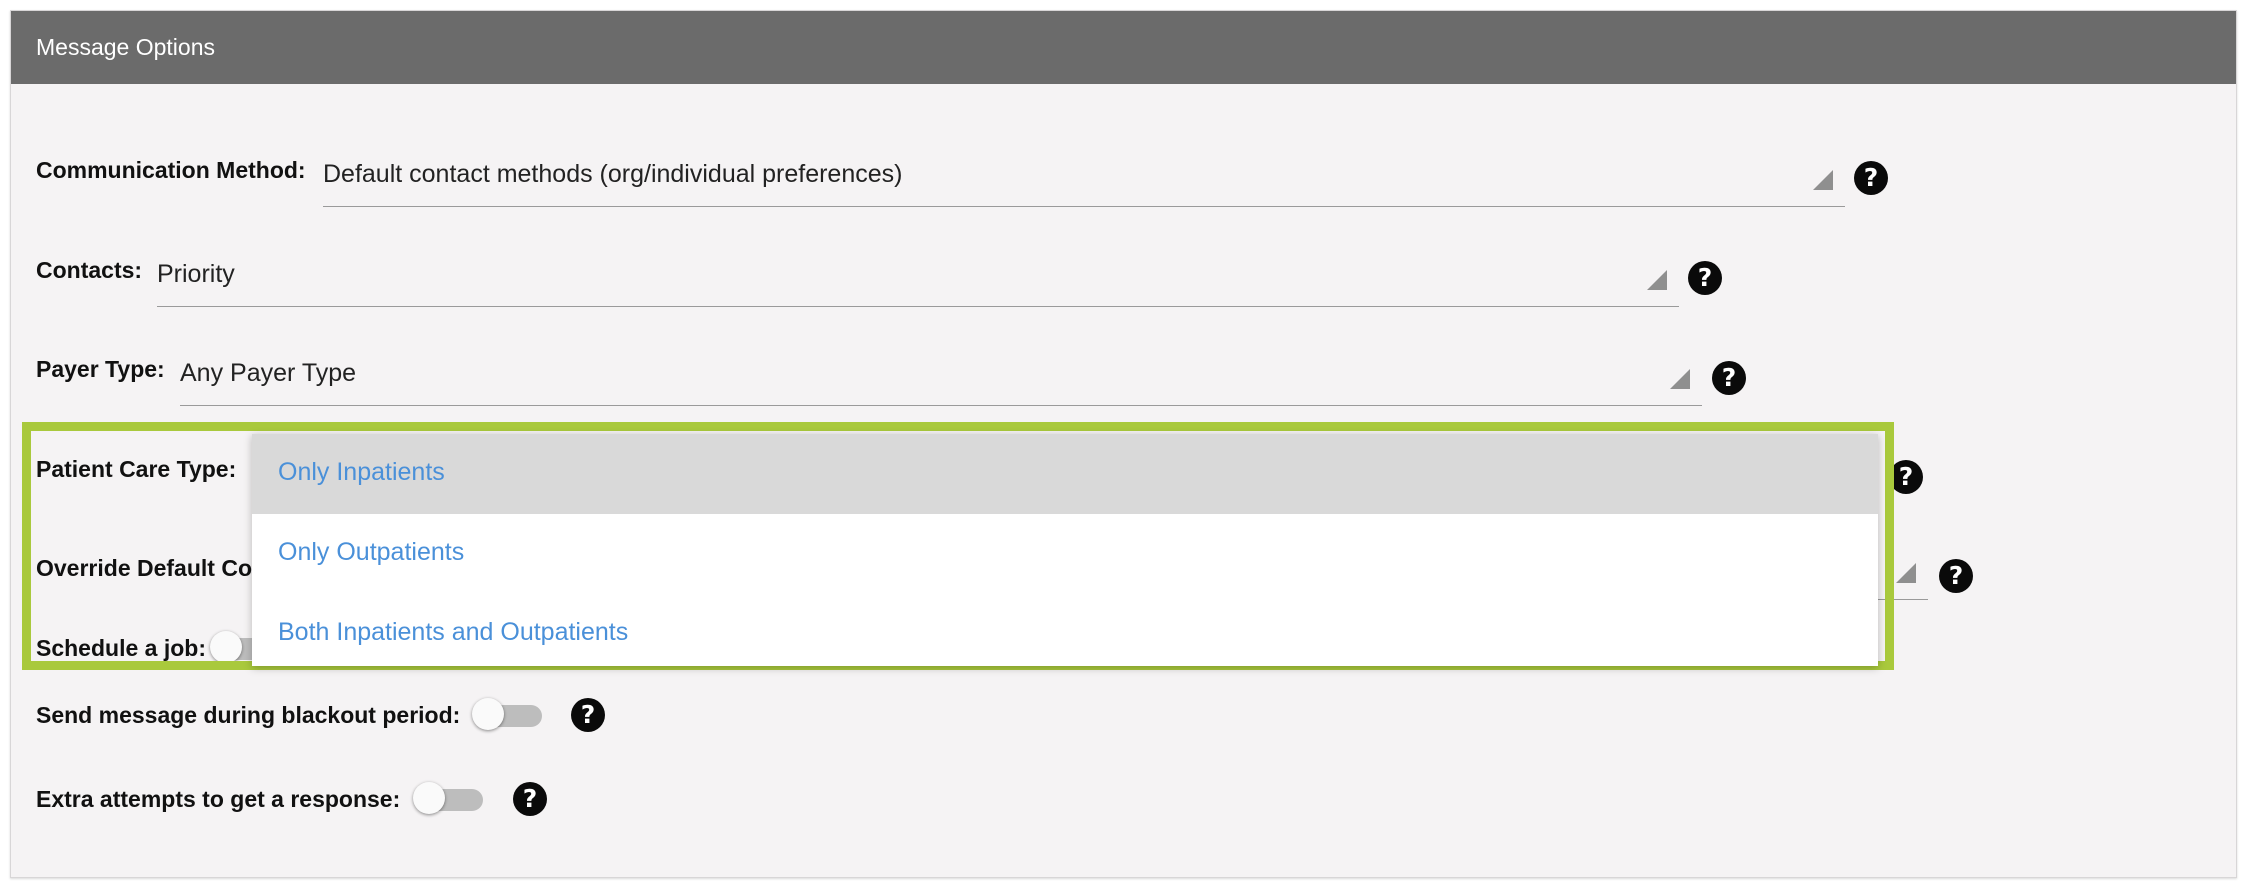 The width and height of the screenshot is (2246, 893). What do you see at coordinates (588, 715) in the screenshot?
I see `blackout-help-icon: ?` at bounding box center [588, 715].